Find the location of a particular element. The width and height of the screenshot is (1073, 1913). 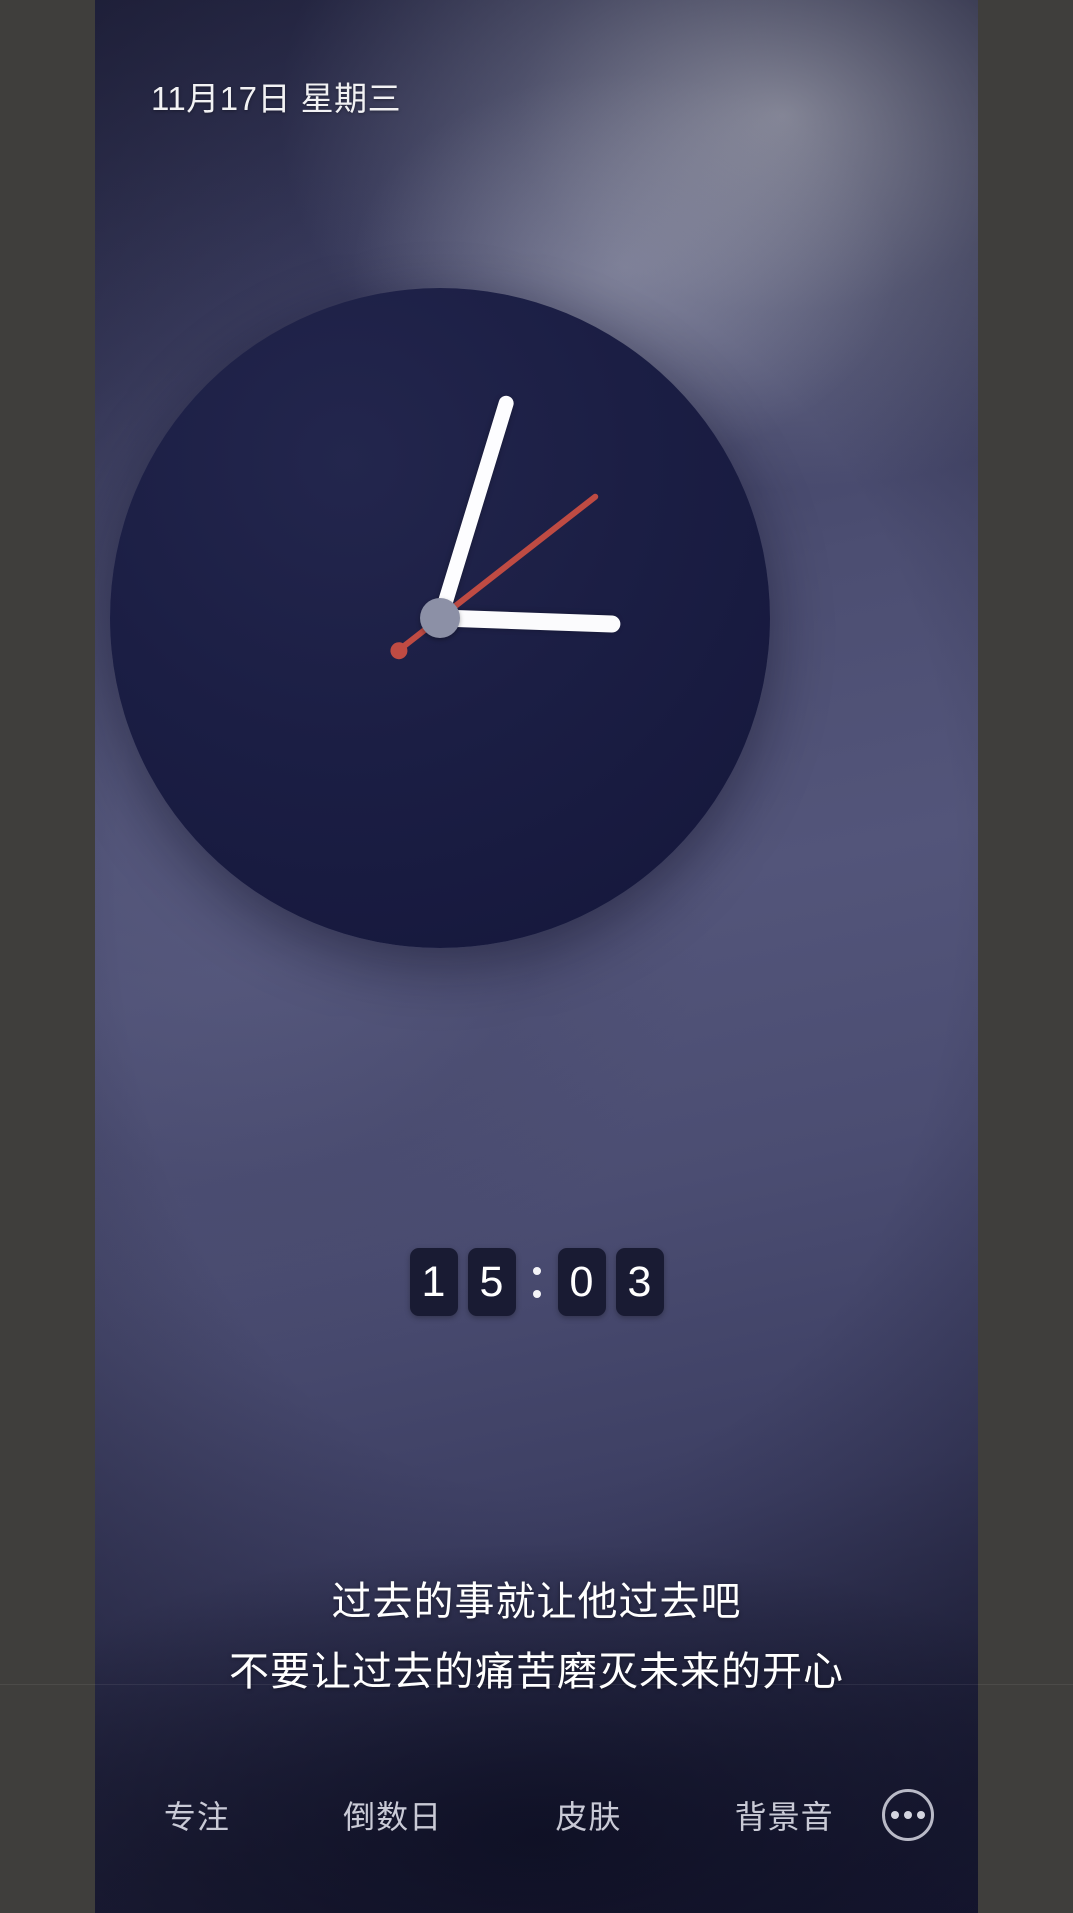

quote-block: 过去的事就让他过去吧 不要让过去的痛苦磨灭未来的开心 is located at coordinates (536, 1637).